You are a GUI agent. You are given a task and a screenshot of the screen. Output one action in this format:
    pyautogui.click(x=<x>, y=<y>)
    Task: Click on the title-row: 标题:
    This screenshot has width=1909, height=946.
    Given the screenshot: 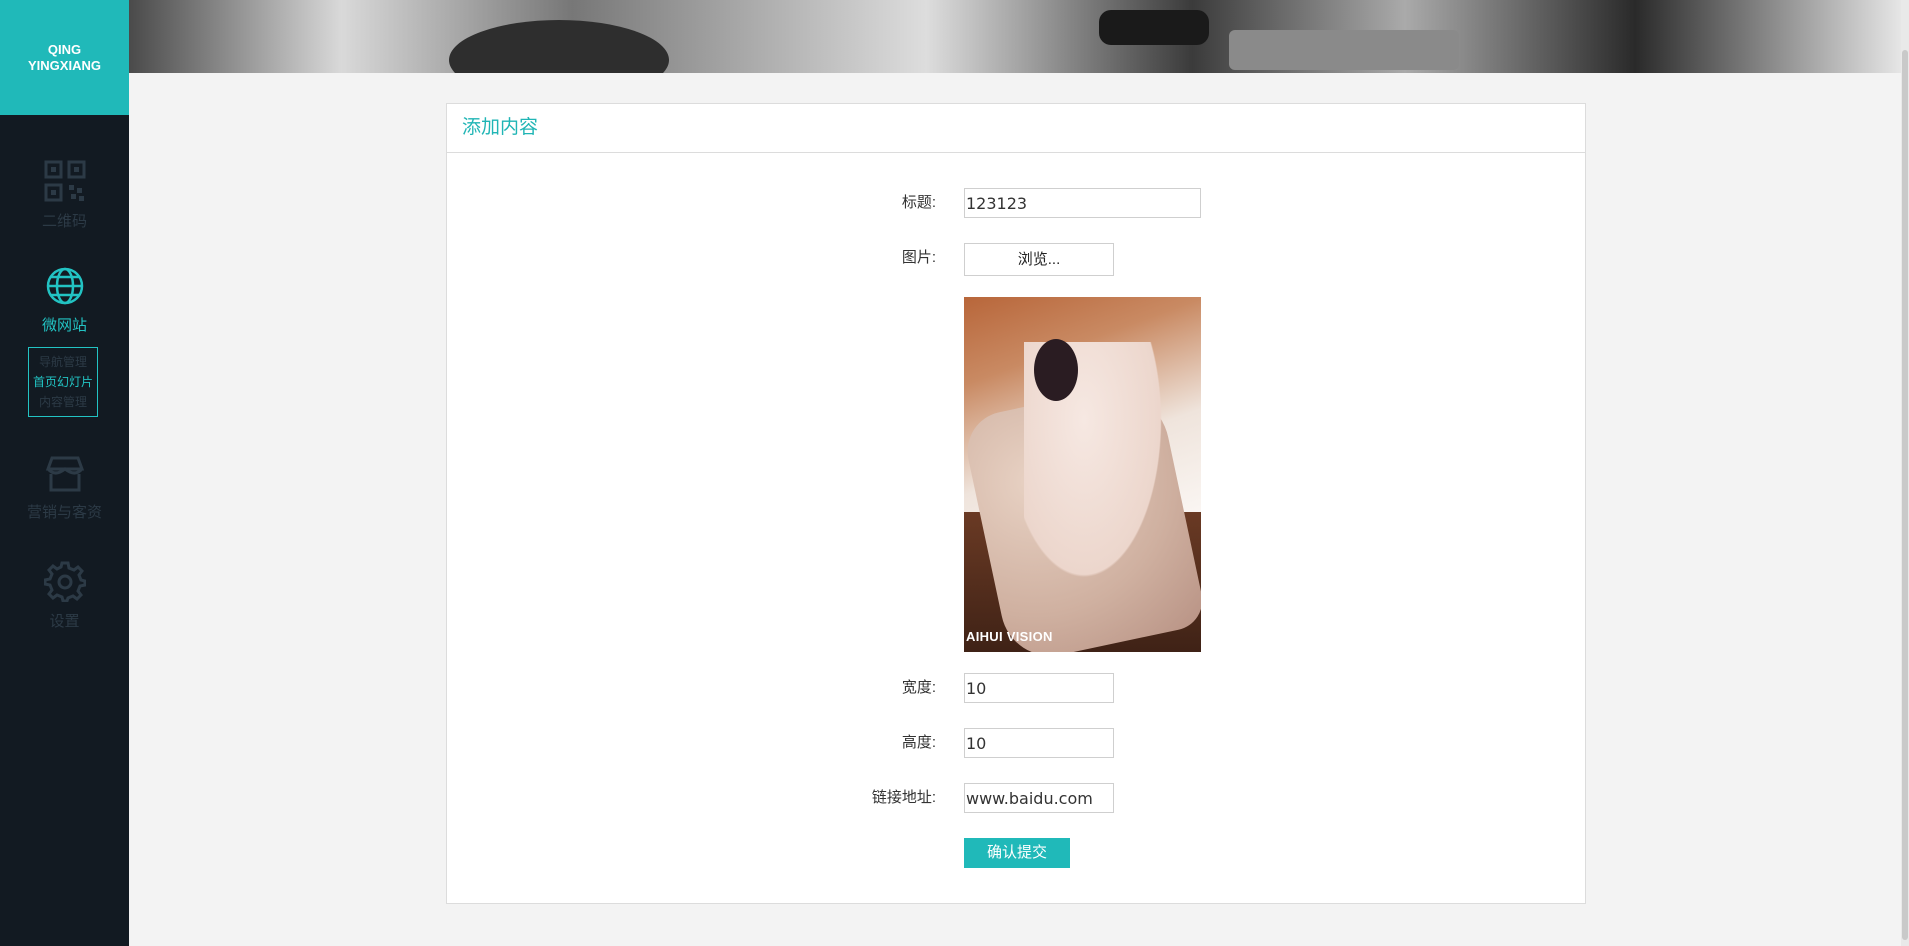 What is the action you would take?
    pyautogui.click(x=1017, y=203)
    